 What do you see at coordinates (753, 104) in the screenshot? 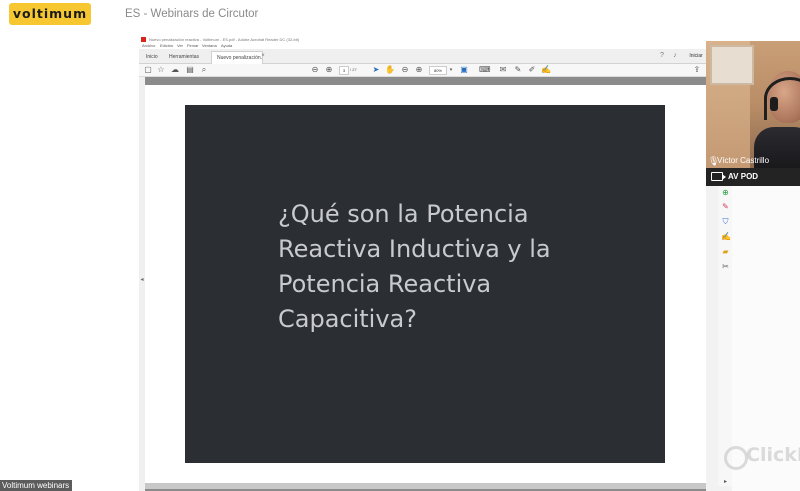
I see `speaker-video: 🎙 Víctor Castrillo` at bounding box center [753, 104].